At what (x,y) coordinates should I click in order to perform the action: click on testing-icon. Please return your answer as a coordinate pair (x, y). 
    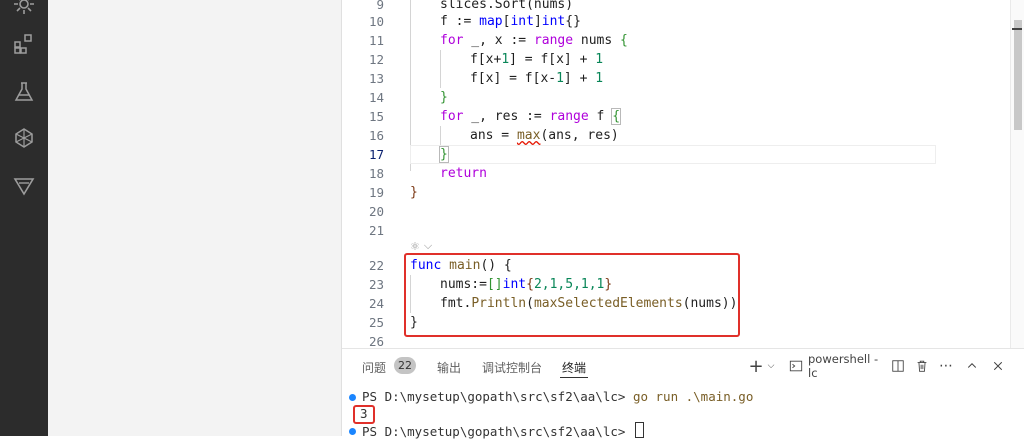
    Looking at the image, I should click on (24, 92).